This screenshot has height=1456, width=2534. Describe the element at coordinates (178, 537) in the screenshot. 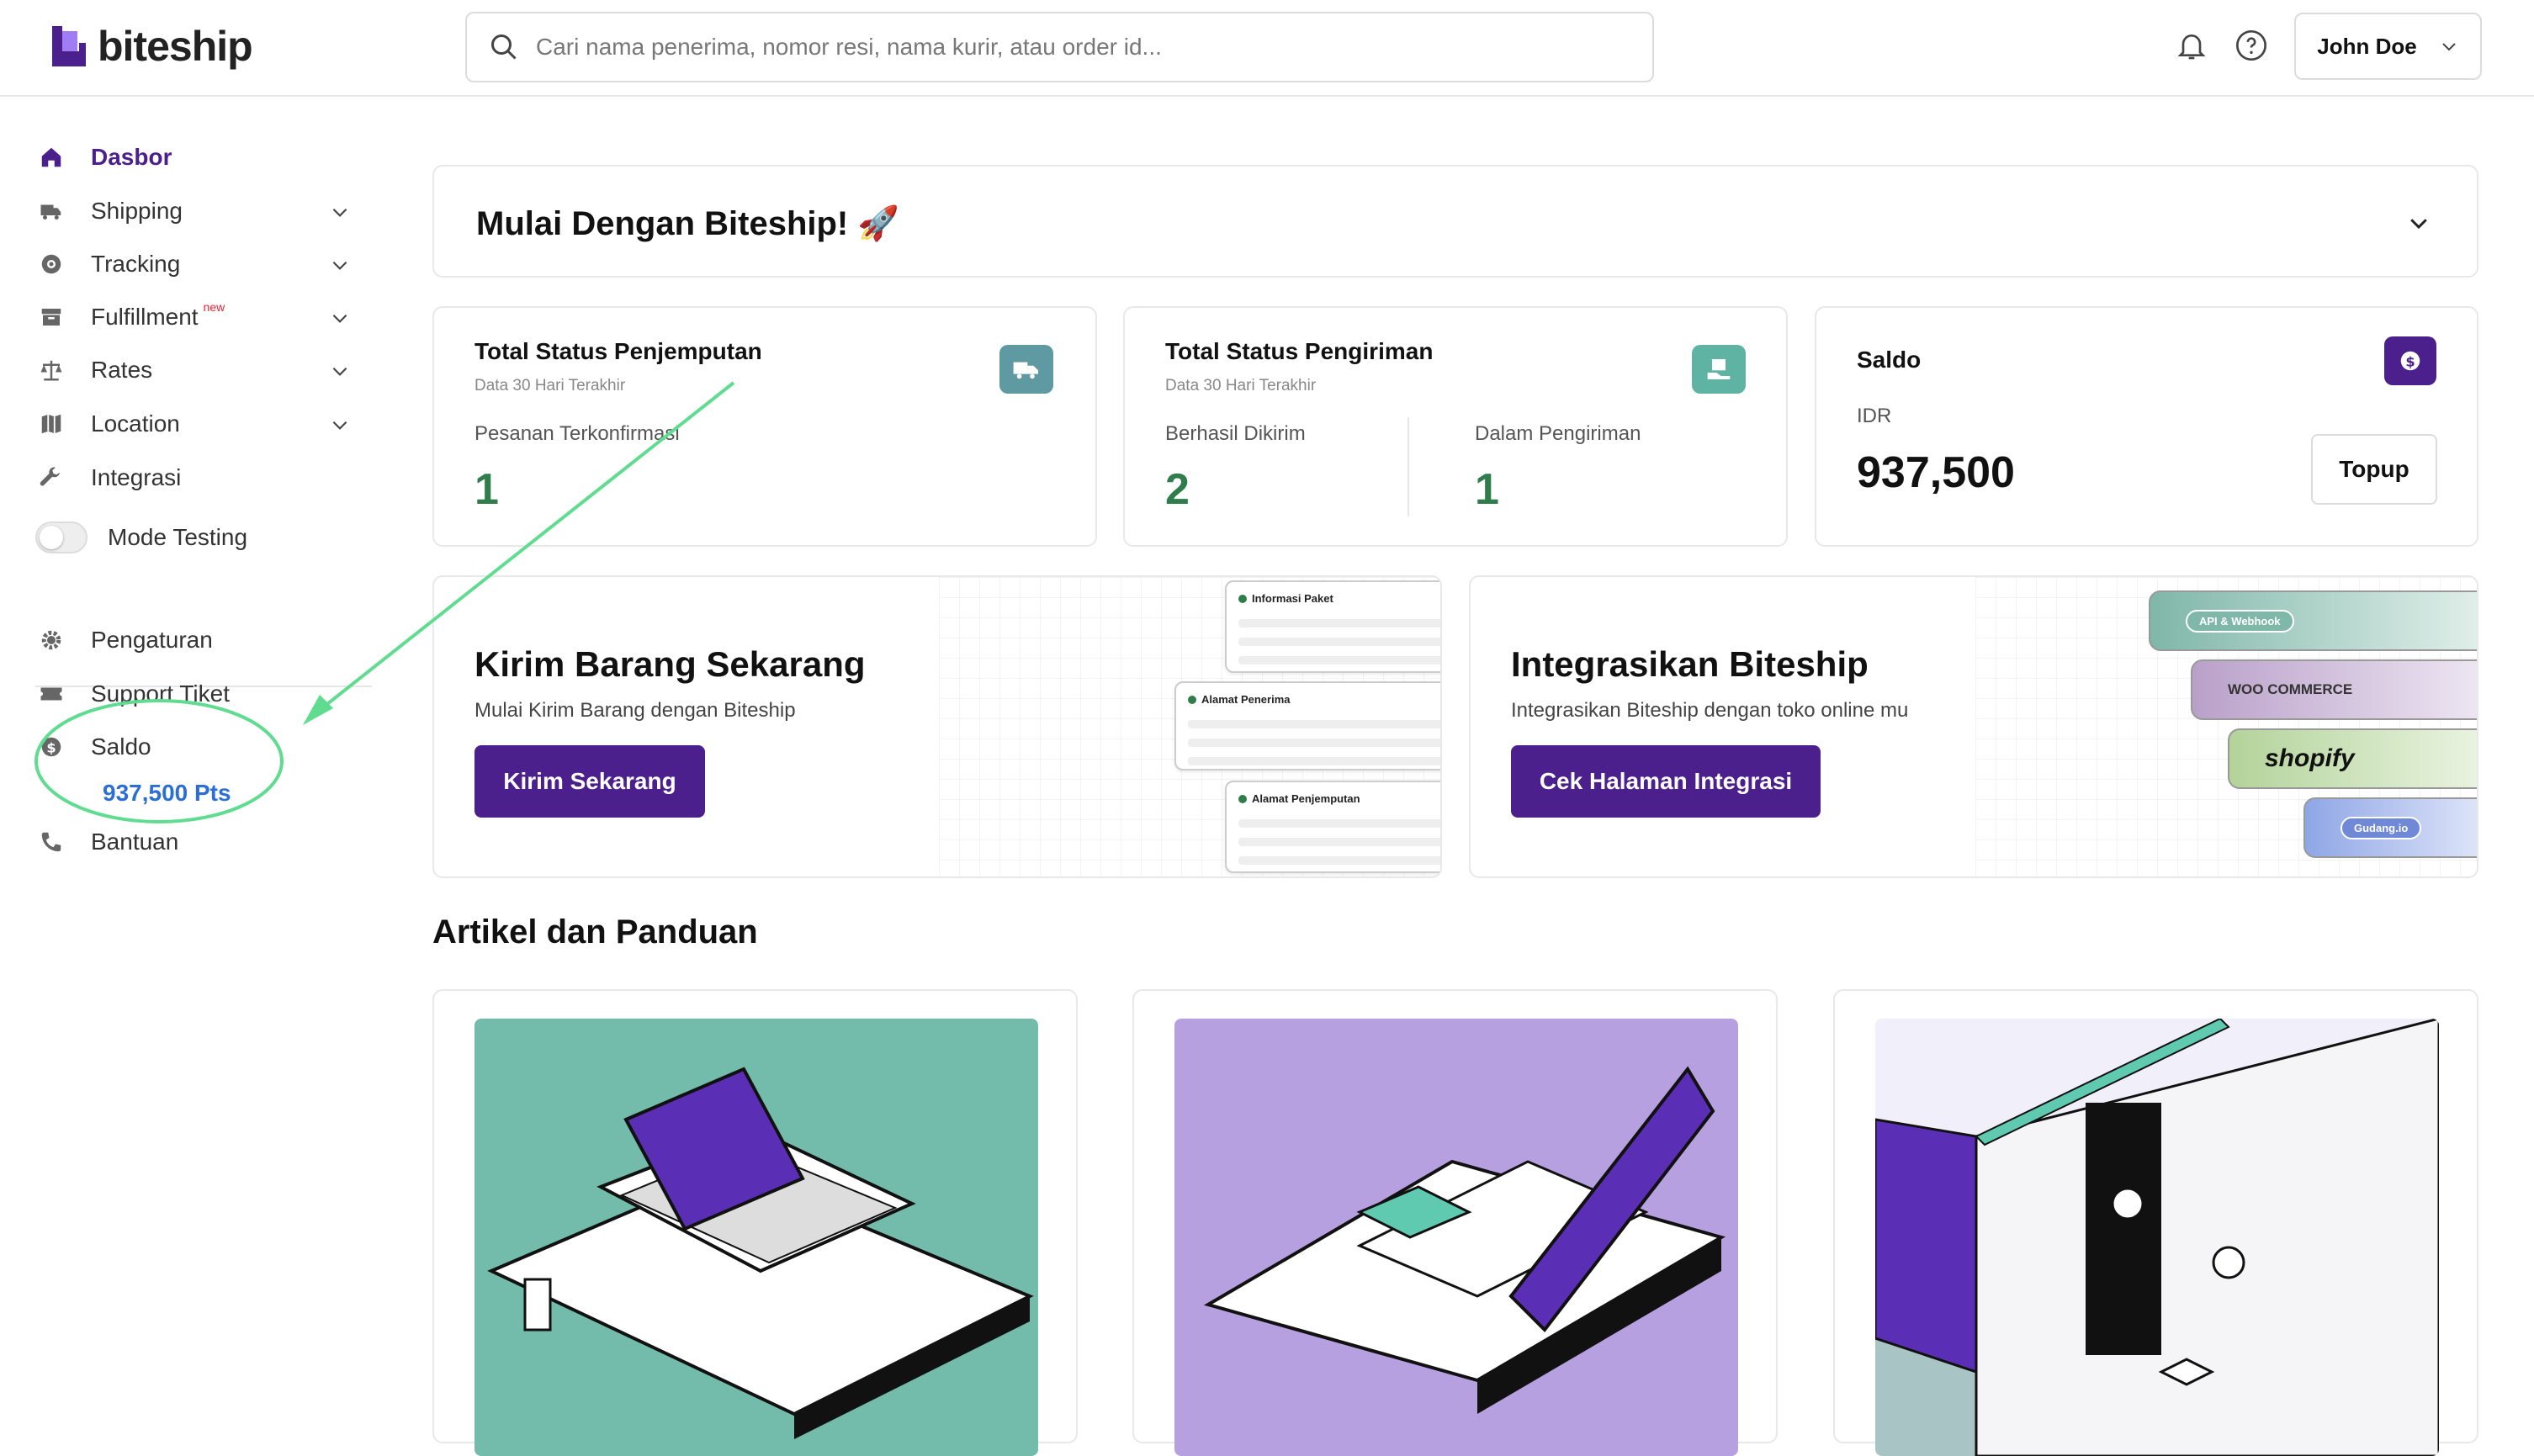

I see `sidebar-item-label: Mode Testing` at that location.